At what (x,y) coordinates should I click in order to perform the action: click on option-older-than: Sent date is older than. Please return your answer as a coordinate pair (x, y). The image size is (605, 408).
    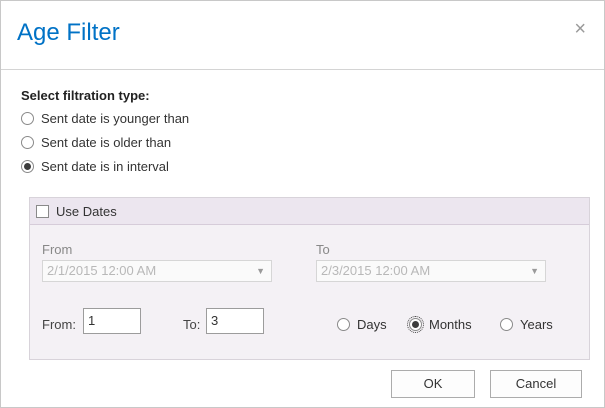
    Looking at the image, I should click on (96, 142).